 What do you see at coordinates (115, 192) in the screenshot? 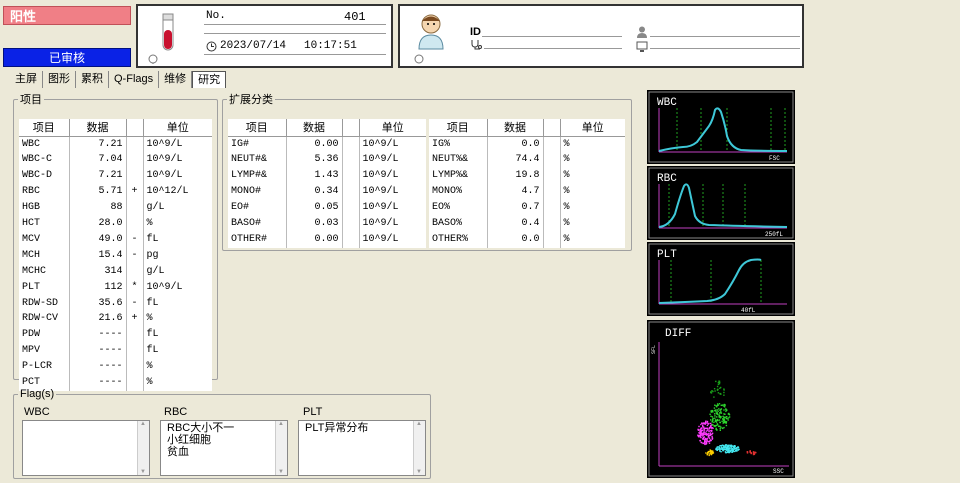
I see `items-table-row: RBC 5.71 +10^12/L` at bounding box center [115, 192].